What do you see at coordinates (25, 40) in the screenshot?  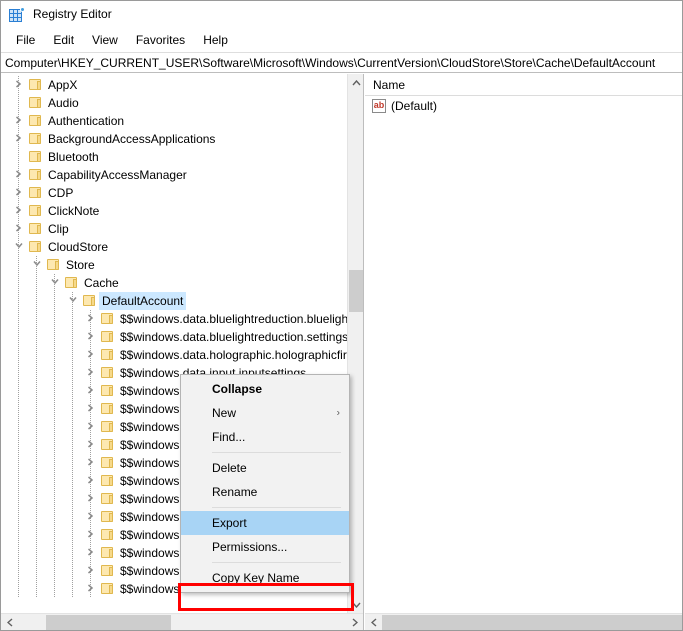 I see `menu-file: File` at bounding box center [25, 40].